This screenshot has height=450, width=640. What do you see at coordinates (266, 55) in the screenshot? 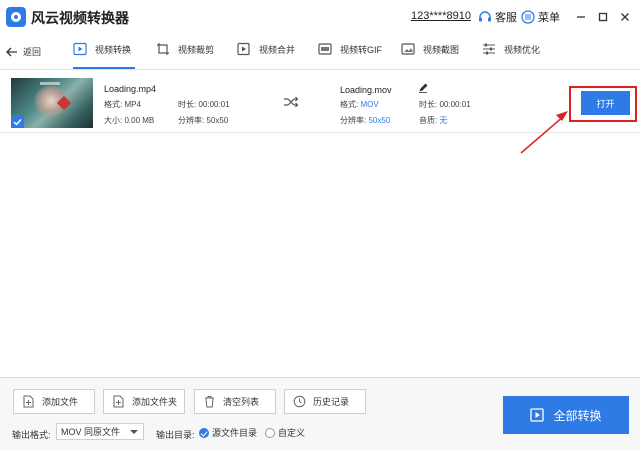
I see `tab-video-merge: 视频合并` at bounding box center [266, 55].